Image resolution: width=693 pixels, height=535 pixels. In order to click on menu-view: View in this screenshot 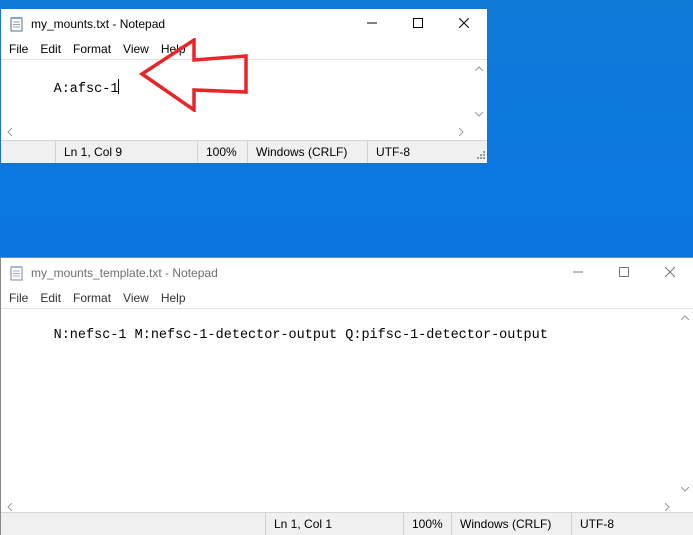, I will do `click(136, 298)`.